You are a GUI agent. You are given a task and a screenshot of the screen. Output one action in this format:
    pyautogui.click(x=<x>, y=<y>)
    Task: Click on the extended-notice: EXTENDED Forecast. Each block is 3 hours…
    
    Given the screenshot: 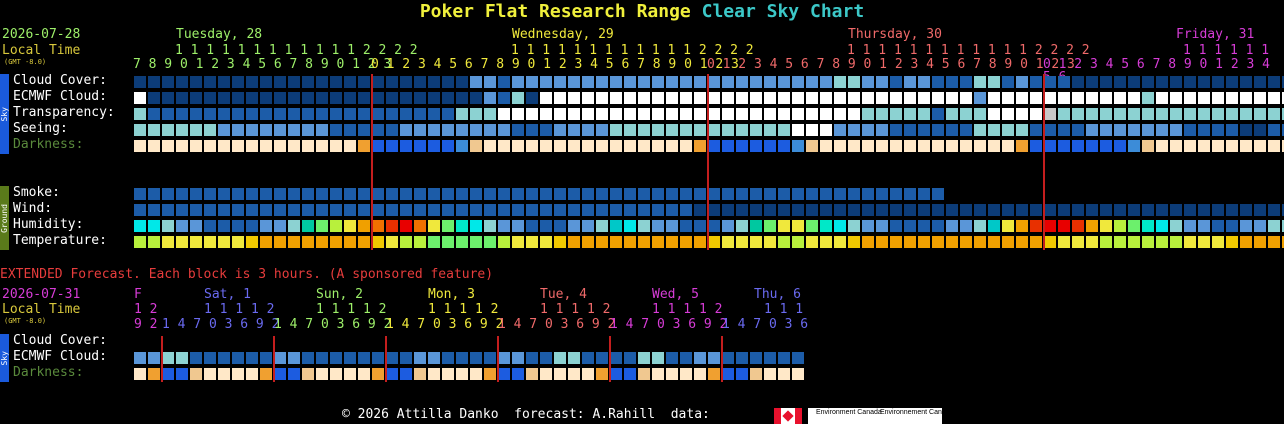 What is the action you would take?
    pyautogui.click(x=246, y=275)
    